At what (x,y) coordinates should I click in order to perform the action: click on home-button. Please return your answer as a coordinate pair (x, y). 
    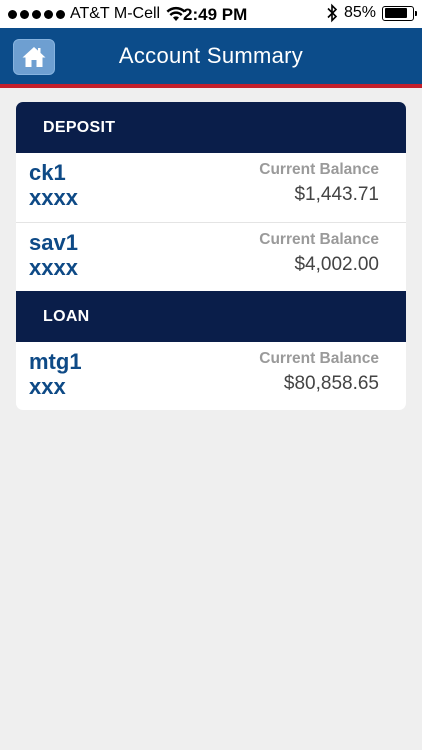
    Looking at the image, I should click on (34, 57).